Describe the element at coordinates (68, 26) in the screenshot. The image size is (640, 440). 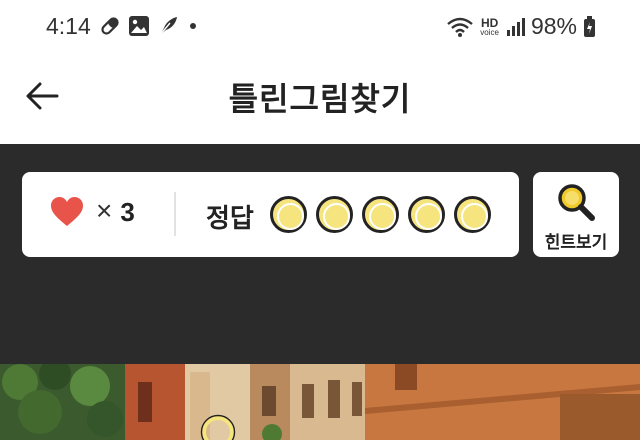
I see `status-time: 4:14` at that location.